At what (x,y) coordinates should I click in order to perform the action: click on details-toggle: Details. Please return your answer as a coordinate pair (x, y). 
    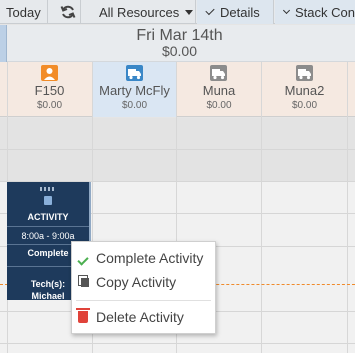
    Looking at the image, I should click on (235, 12).